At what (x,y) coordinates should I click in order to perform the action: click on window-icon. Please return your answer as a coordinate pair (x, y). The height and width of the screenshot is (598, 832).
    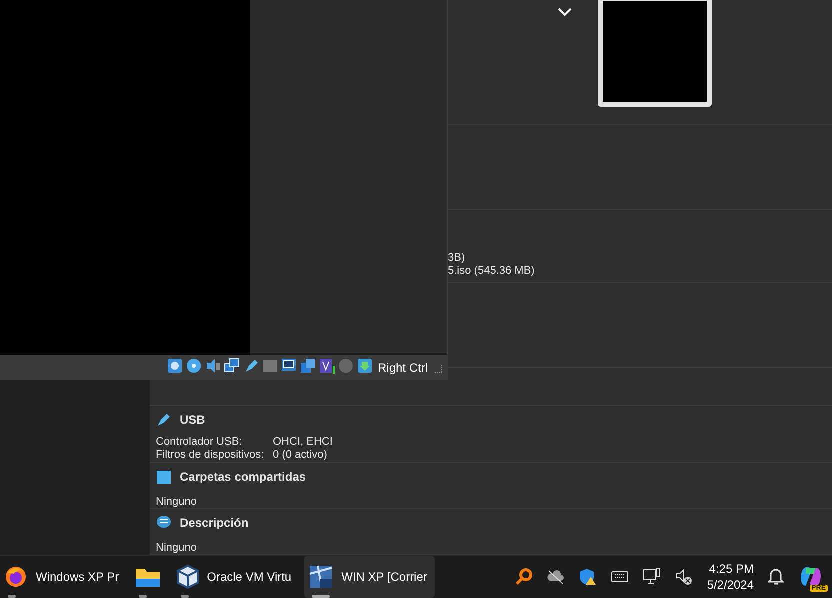
    Looking at the image, I should click on (321, 577).